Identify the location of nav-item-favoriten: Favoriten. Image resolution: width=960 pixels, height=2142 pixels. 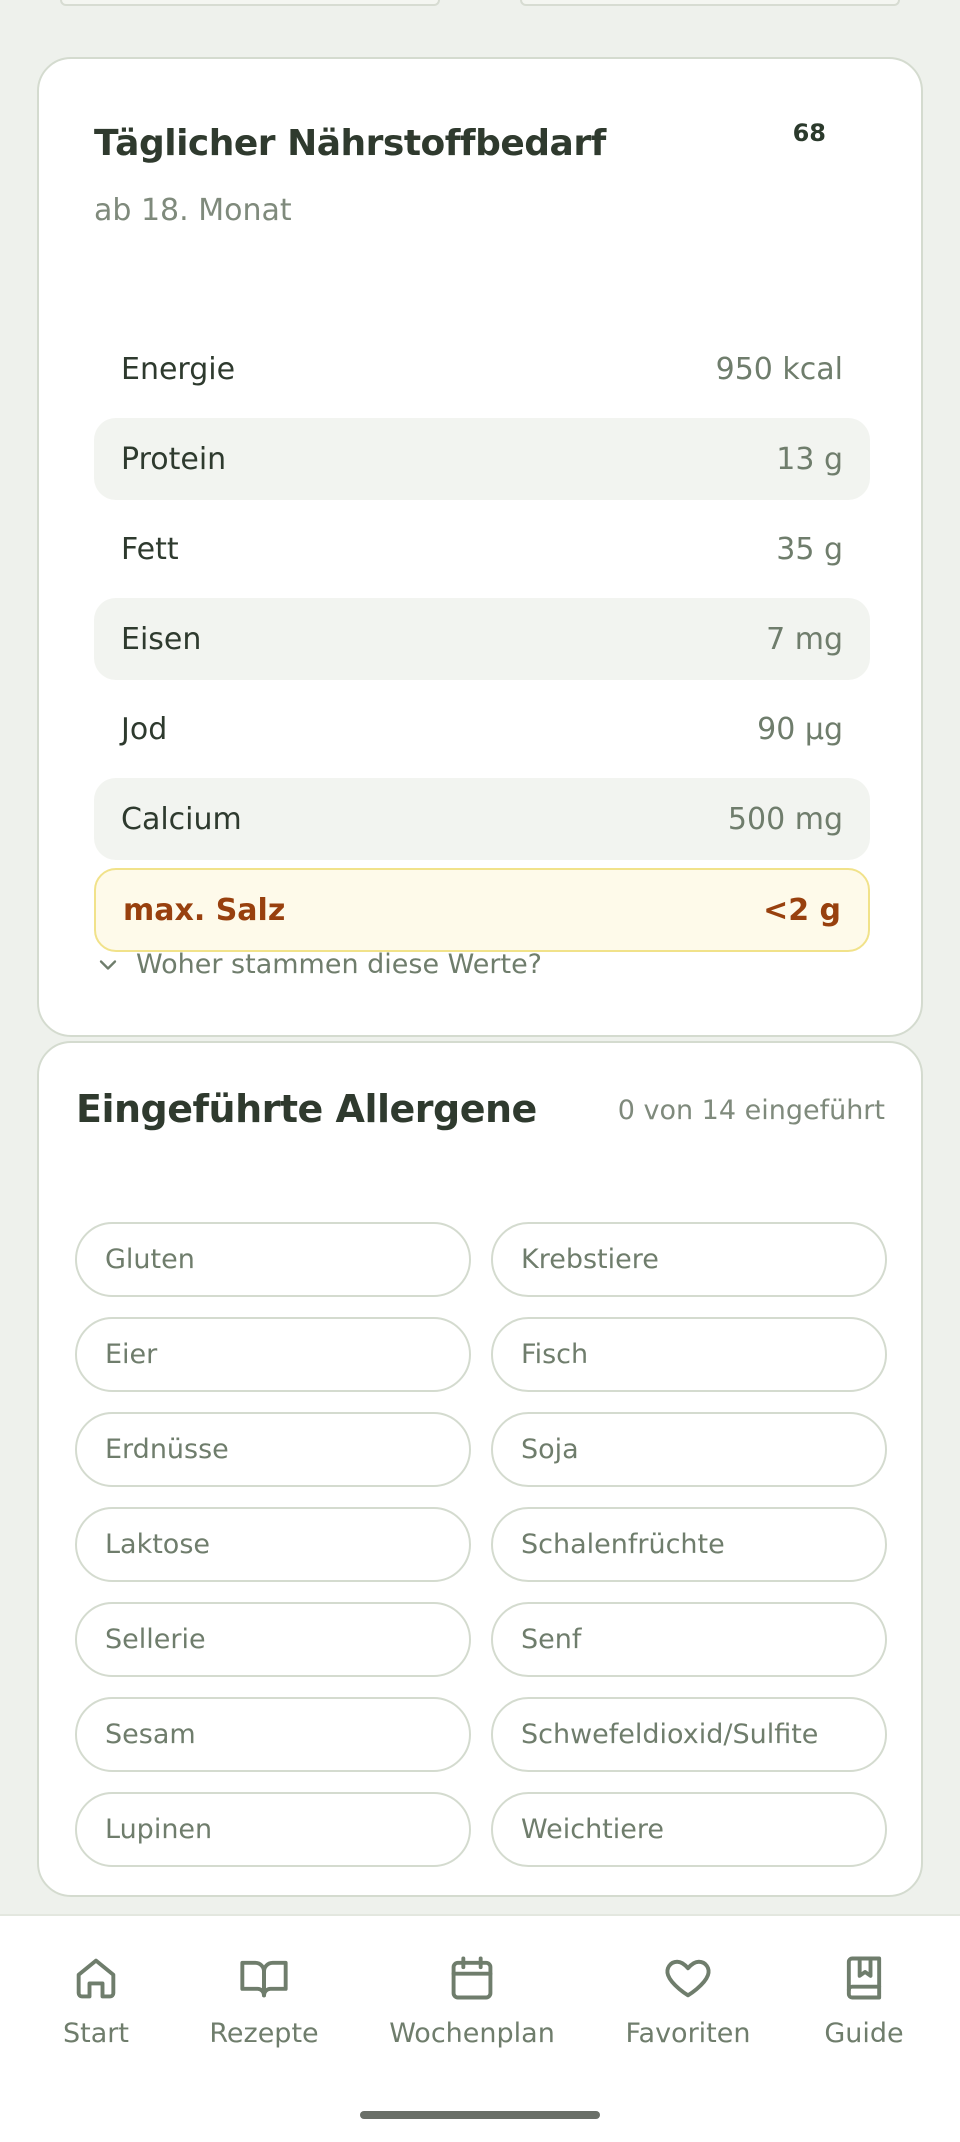
(688, 2000).